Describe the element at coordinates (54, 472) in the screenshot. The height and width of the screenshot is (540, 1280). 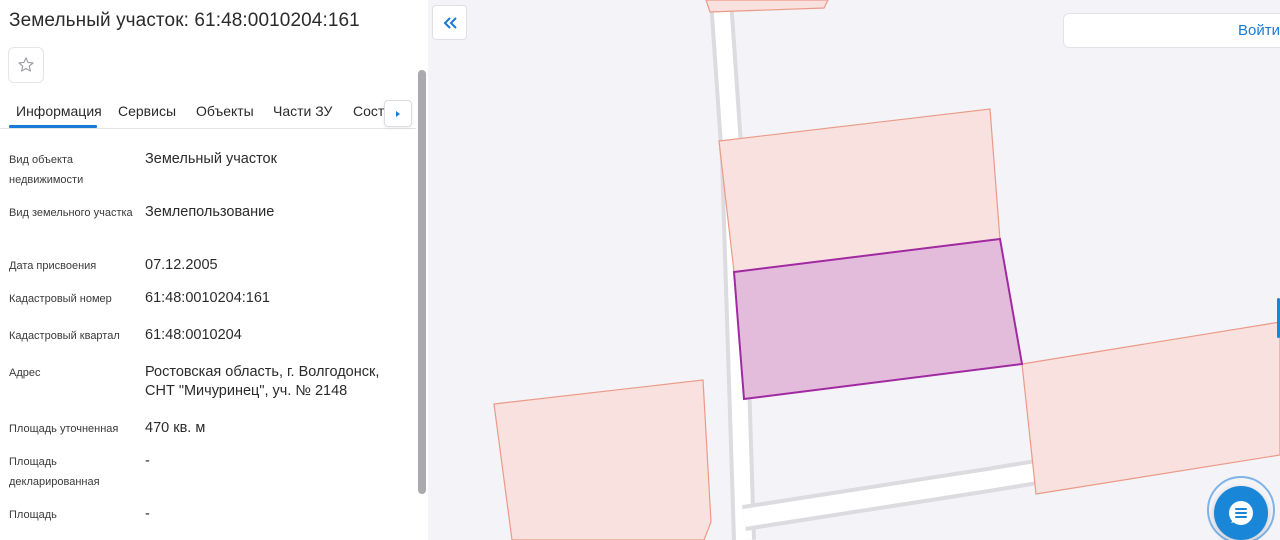
I see `info-label: Площадь декларированная` at that location.